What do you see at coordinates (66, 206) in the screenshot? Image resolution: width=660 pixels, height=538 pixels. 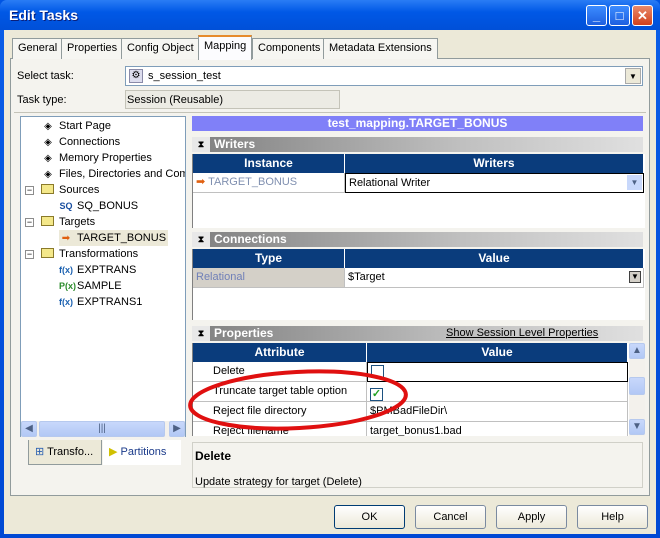 I see `source-qualifier-icon: SQ` at bounding box center [66, 206].